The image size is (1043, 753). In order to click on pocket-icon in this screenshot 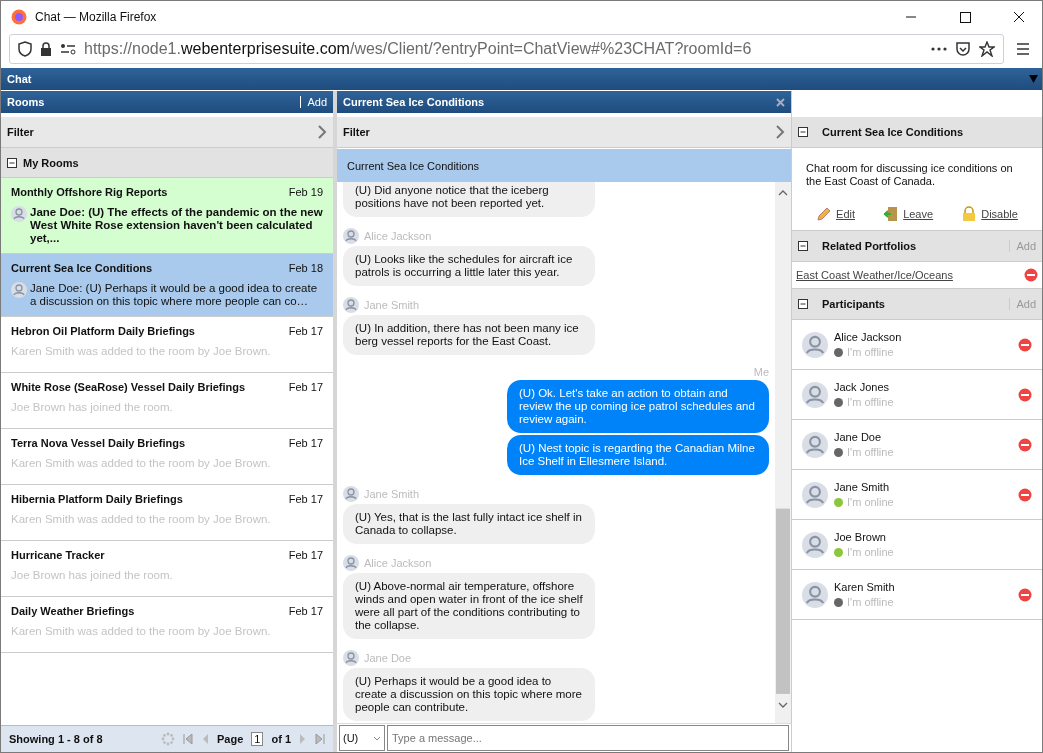, I will do `click(963, 49)`.